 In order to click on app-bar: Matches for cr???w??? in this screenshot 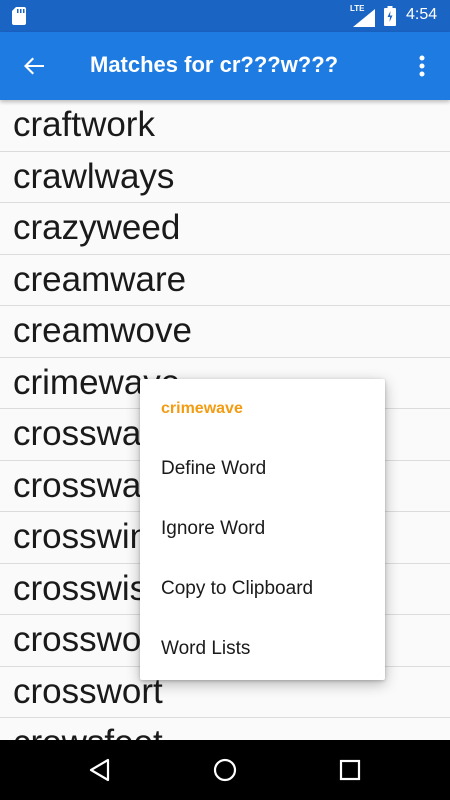, I will do `click(225, 66)`.